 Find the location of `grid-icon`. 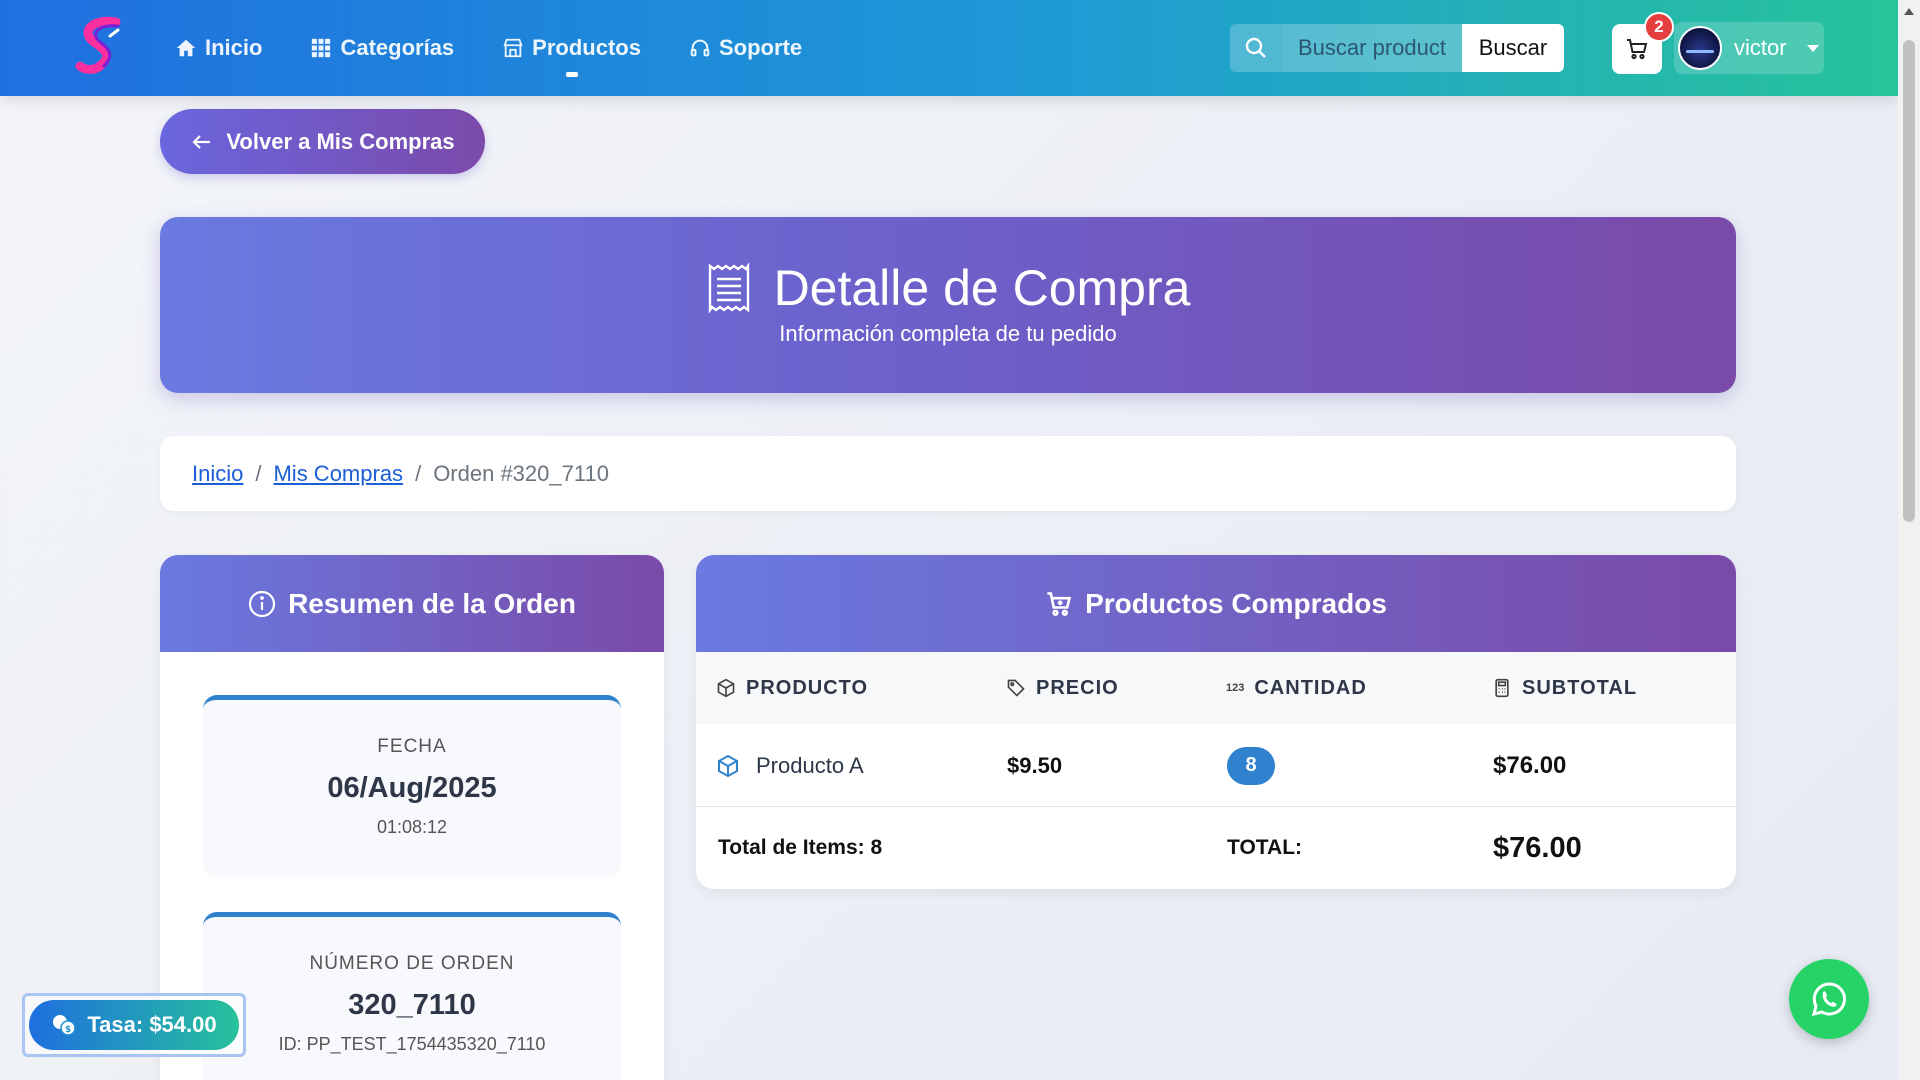

grid-icon is located at coordinates (321, 48).